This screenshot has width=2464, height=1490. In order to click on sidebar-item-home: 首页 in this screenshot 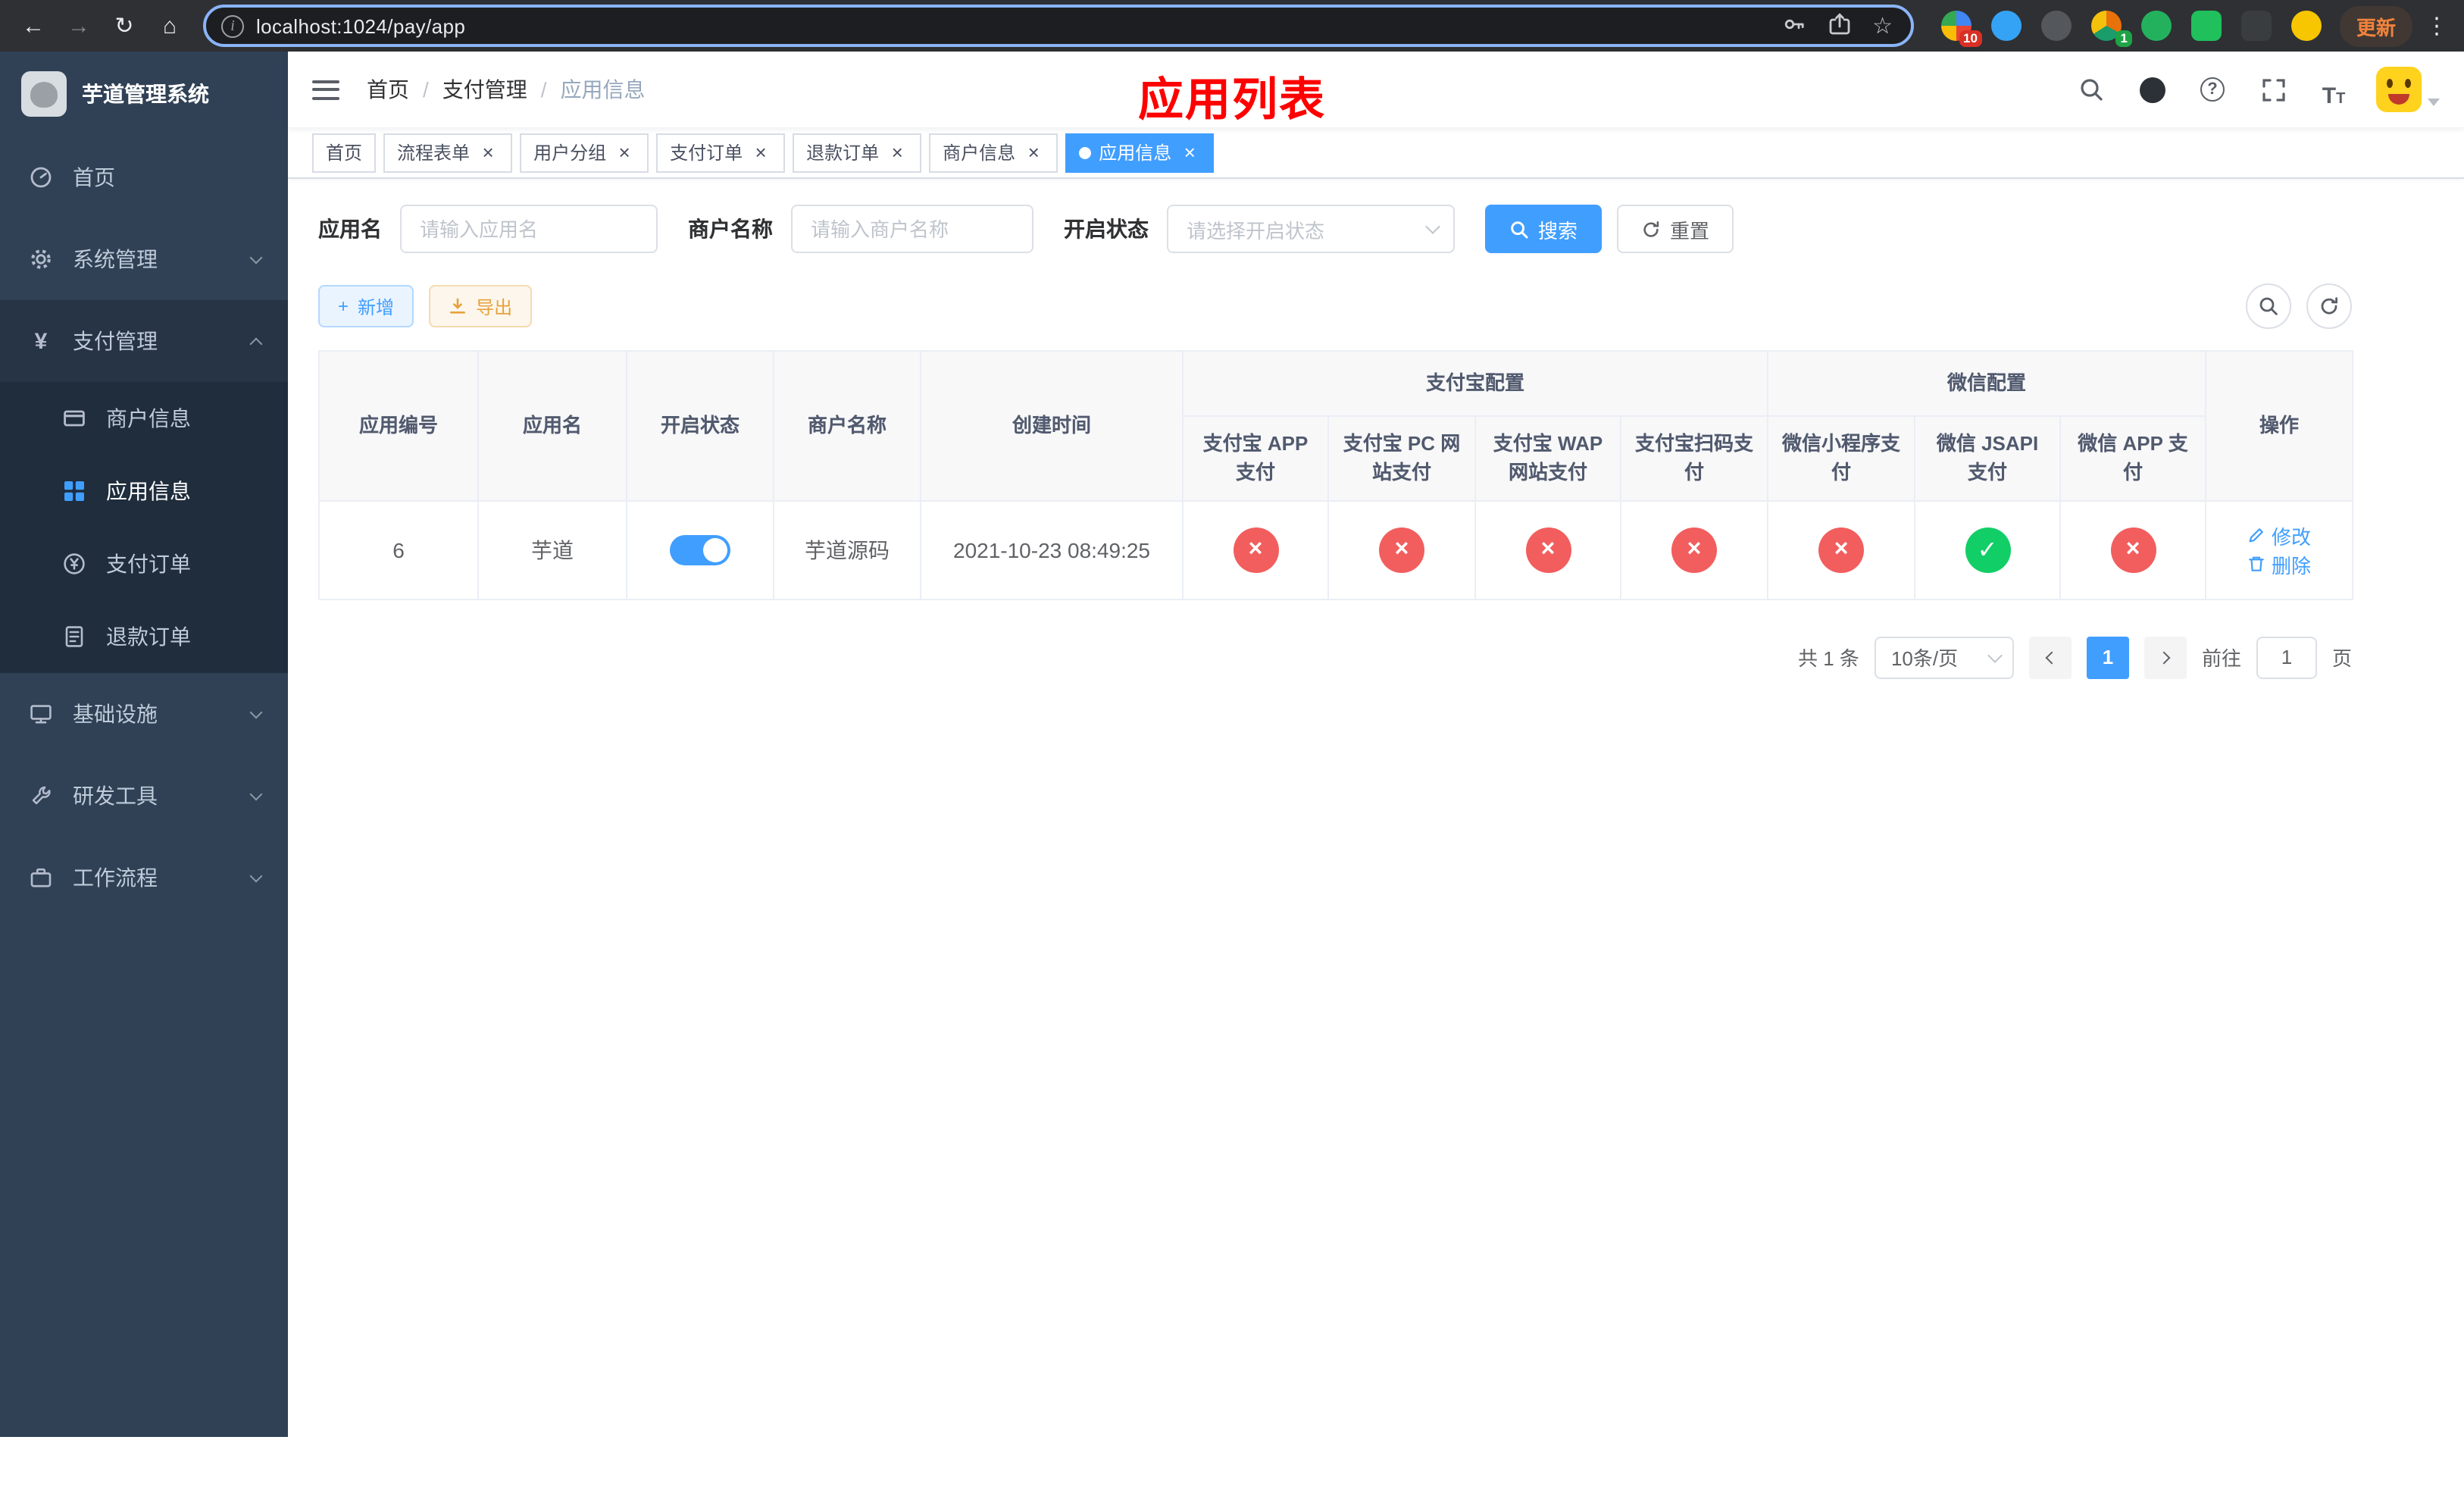, I will do `click(144, 177)`.